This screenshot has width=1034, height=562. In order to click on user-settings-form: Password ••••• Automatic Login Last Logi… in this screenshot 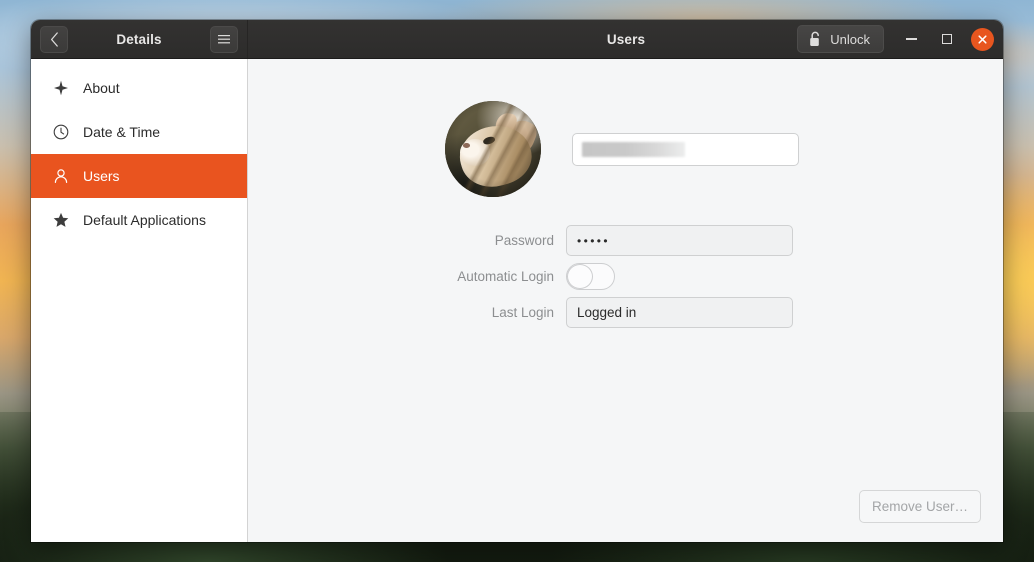, I will do `click(625, 276)`.